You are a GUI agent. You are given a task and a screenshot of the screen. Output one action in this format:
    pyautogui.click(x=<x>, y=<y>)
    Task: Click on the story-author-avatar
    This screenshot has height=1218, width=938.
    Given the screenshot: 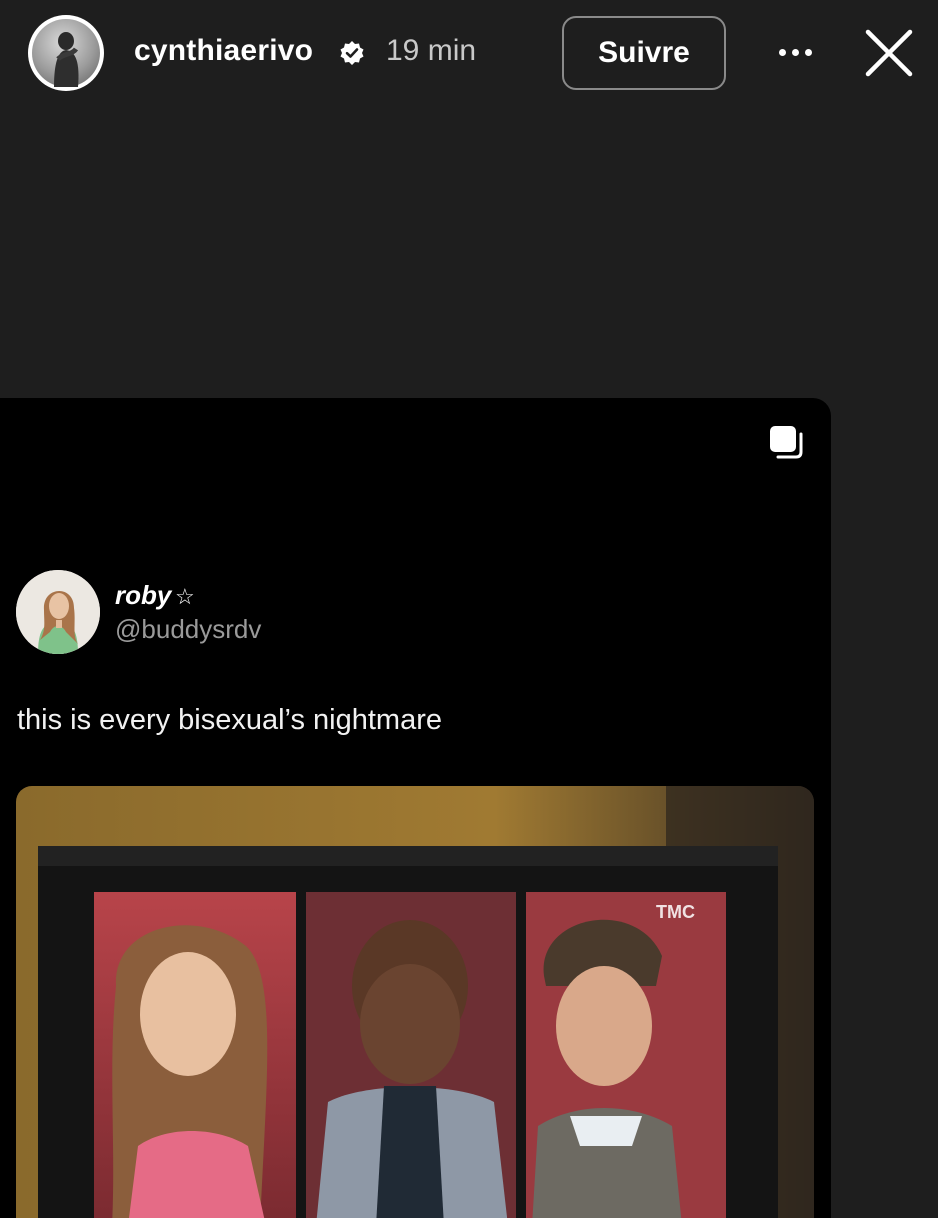 What is the action you would take?
    pyautogui.click(x=66, y=53)
    